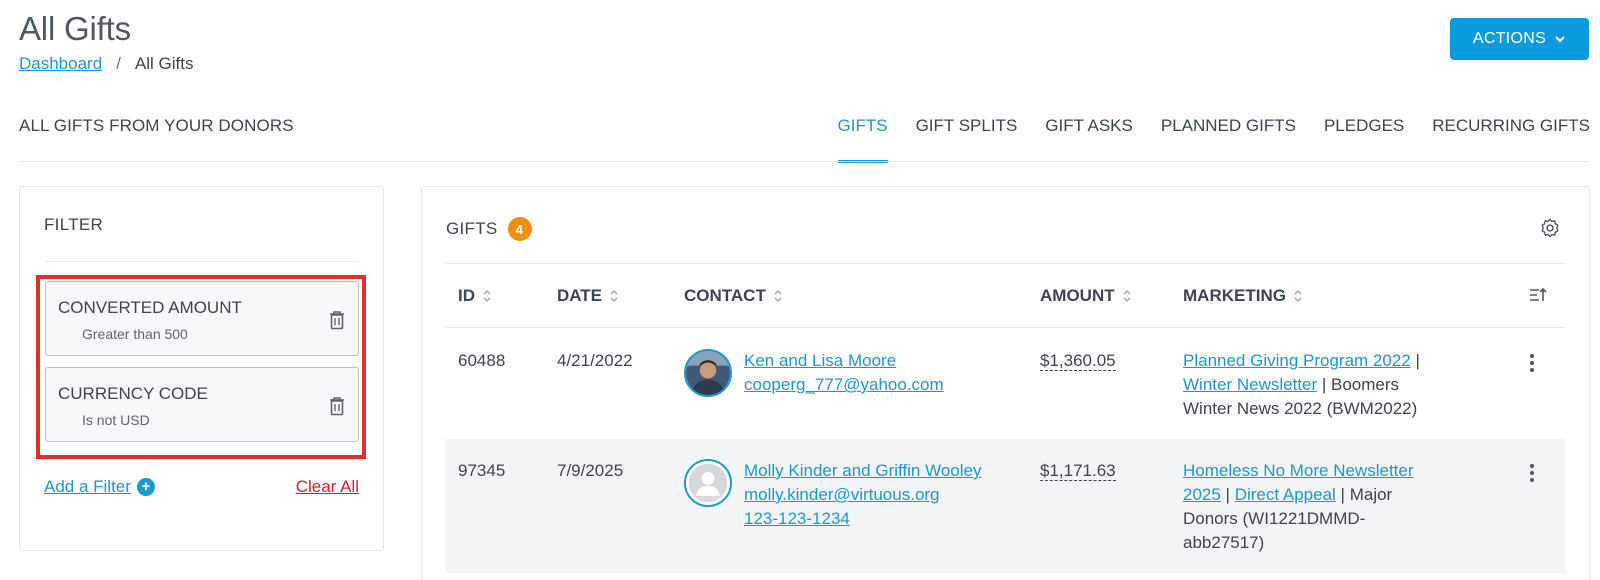  I want to click on contact-name-link: Molly Kinder and Griffin Wooley, so click(862, 470).